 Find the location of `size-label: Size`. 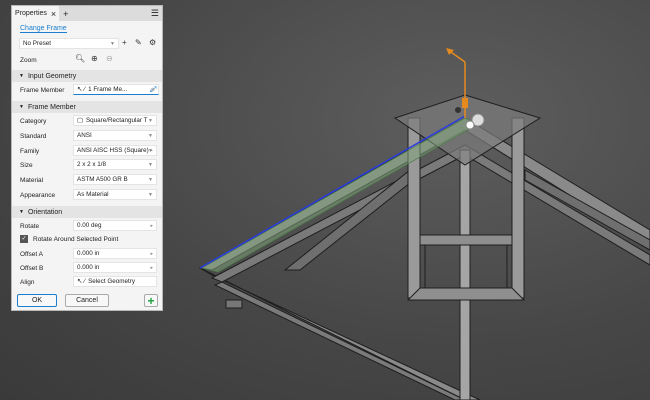

size-label: Size is located at coordinates (26, 165).